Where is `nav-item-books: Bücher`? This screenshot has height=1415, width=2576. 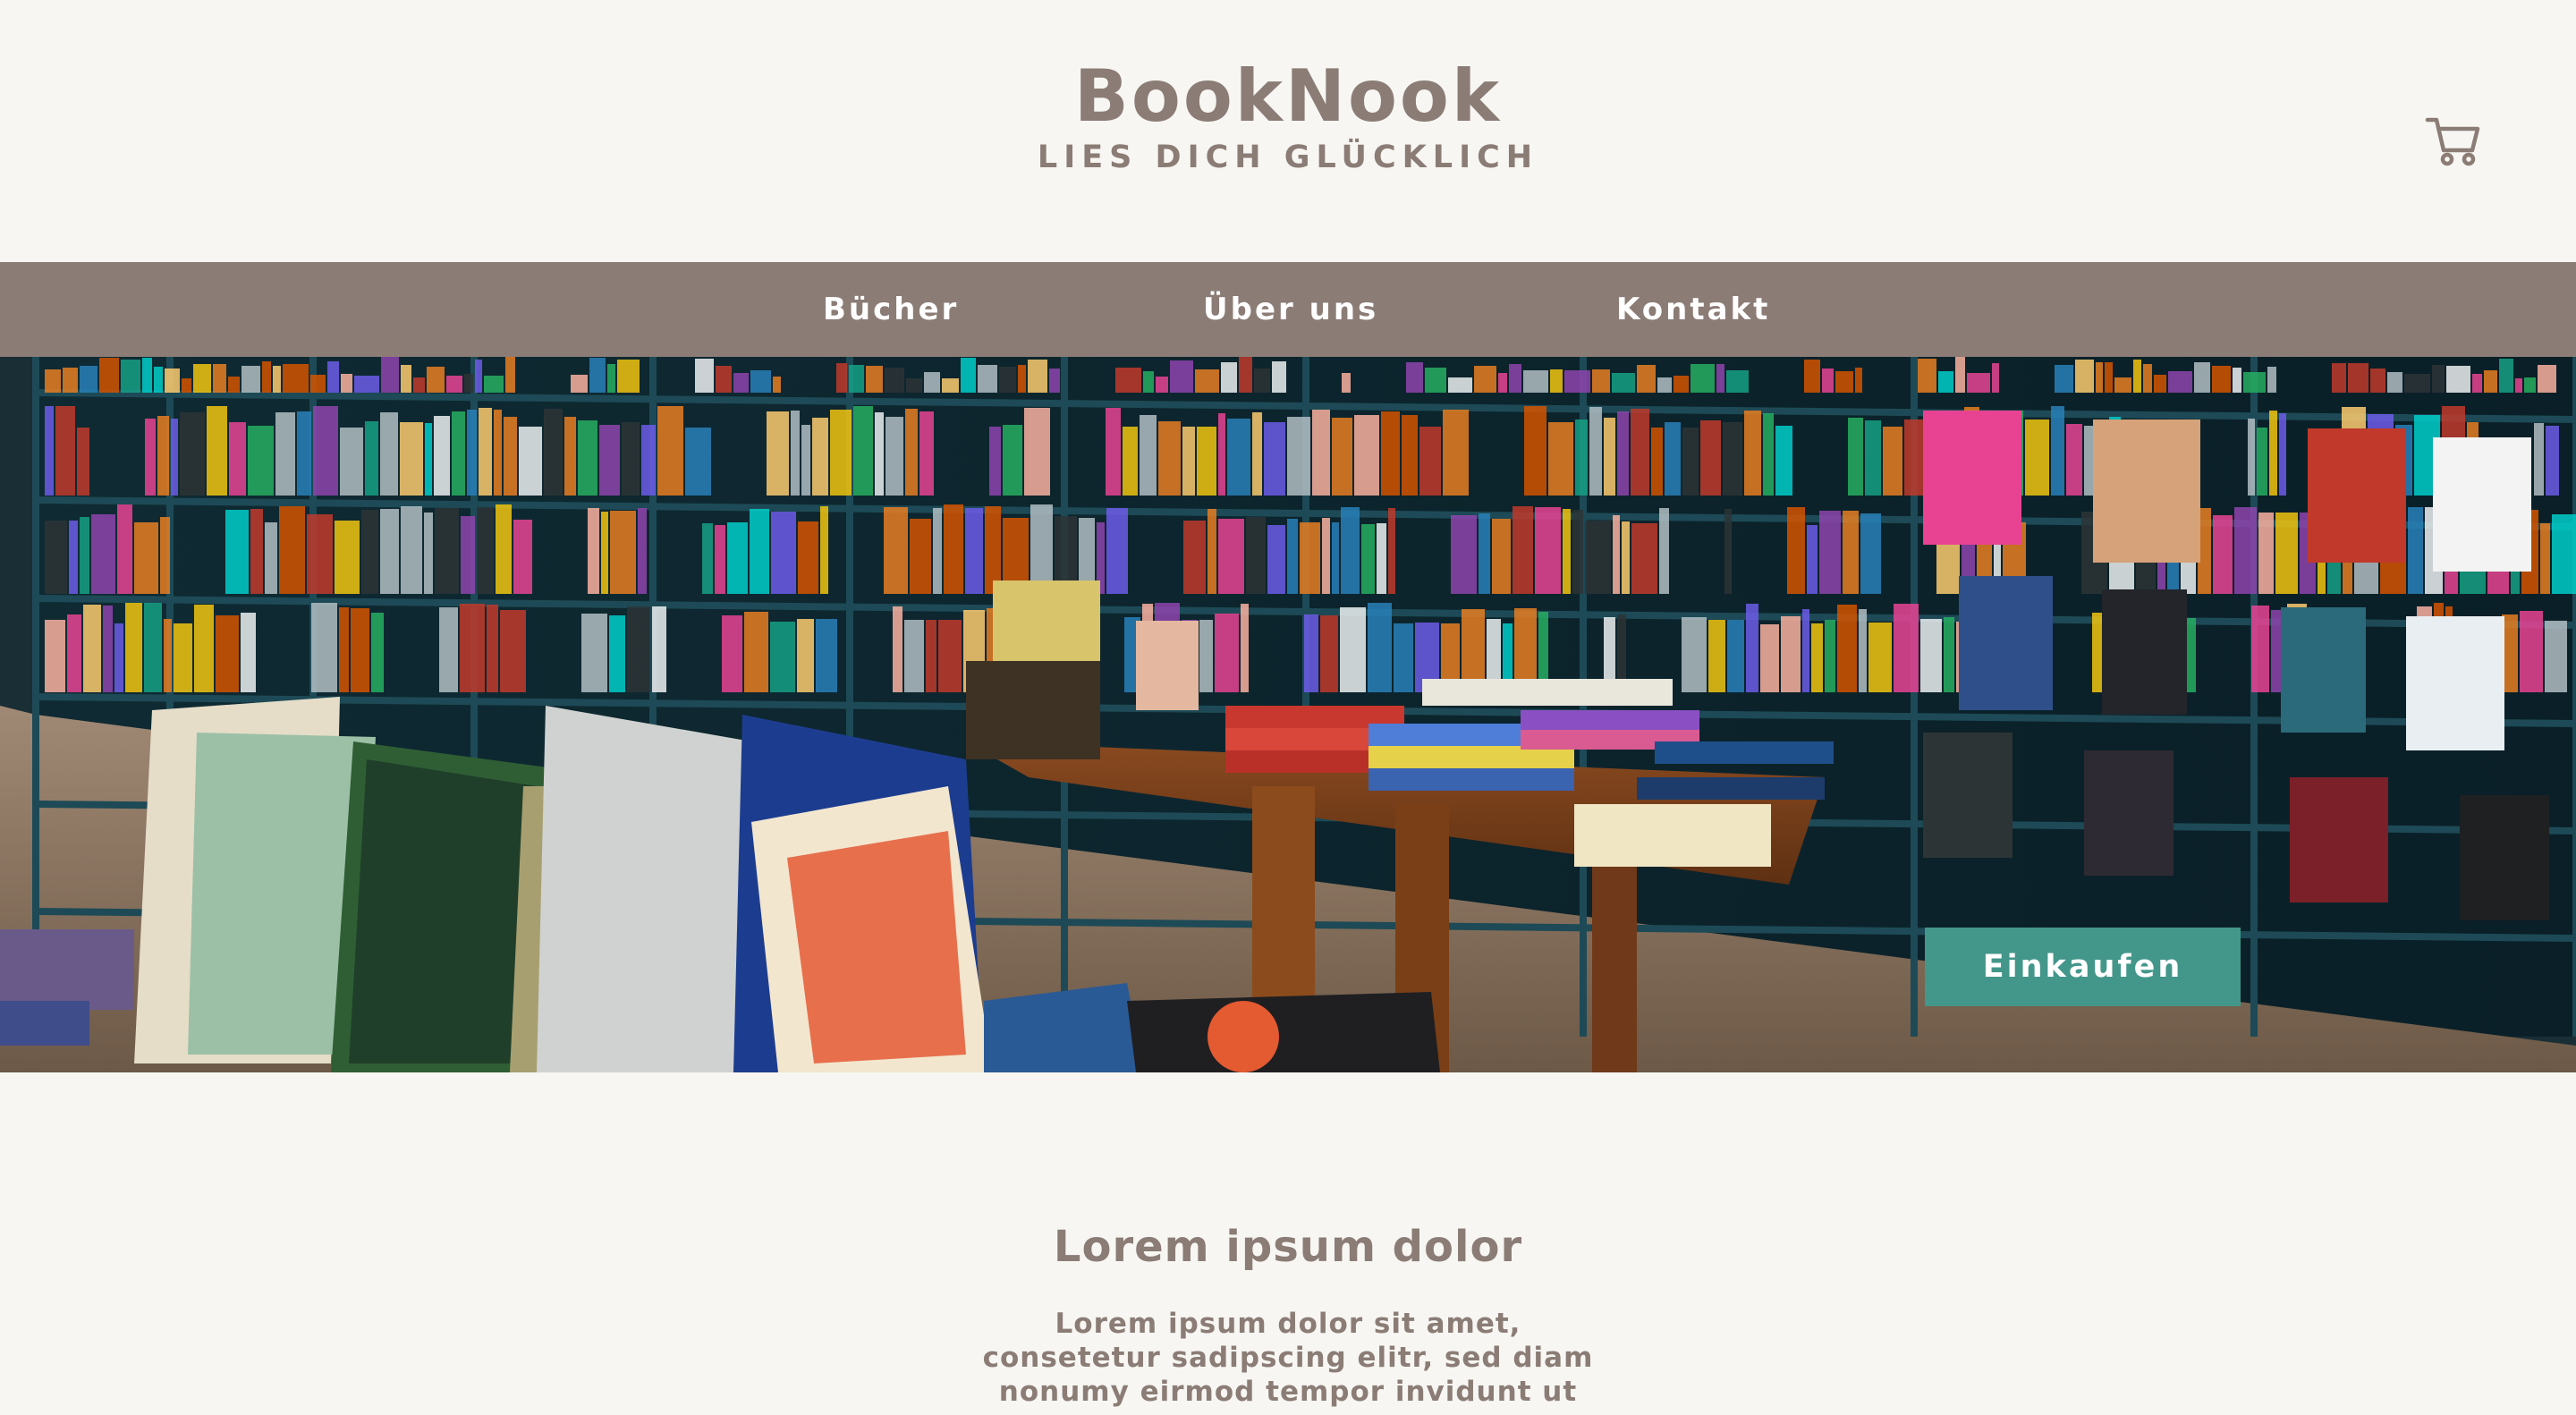
nav-item-books: Bücher is located at coordinates (891, 309).